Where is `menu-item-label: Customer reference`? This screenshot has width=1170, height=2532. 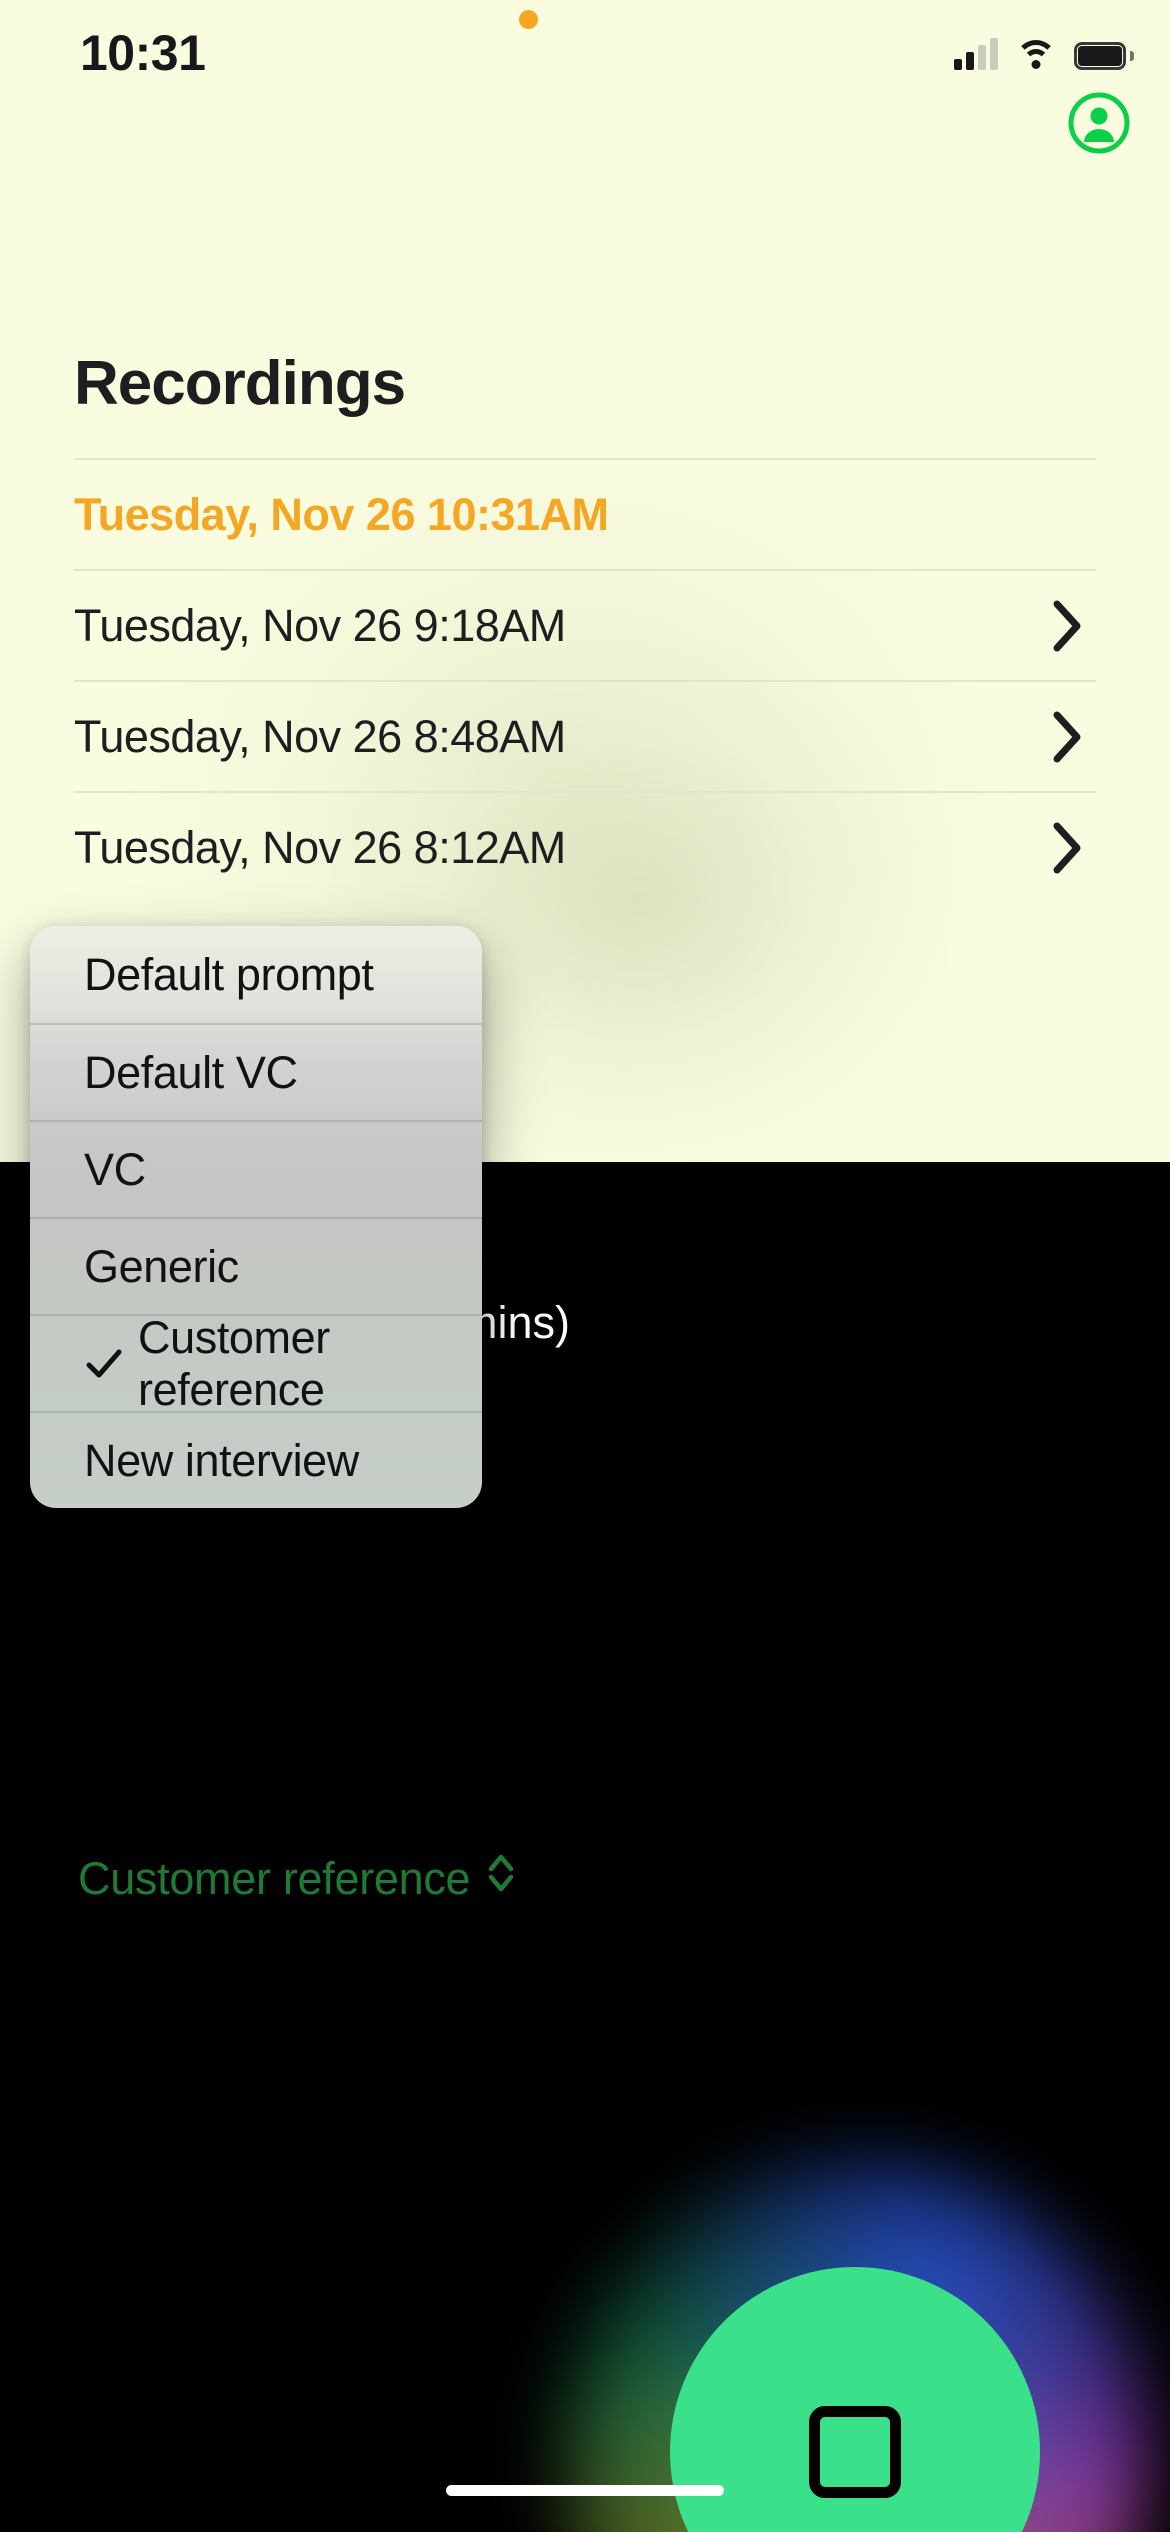 menu-item-label: Customer reference is located at coordinates (234, 1363).